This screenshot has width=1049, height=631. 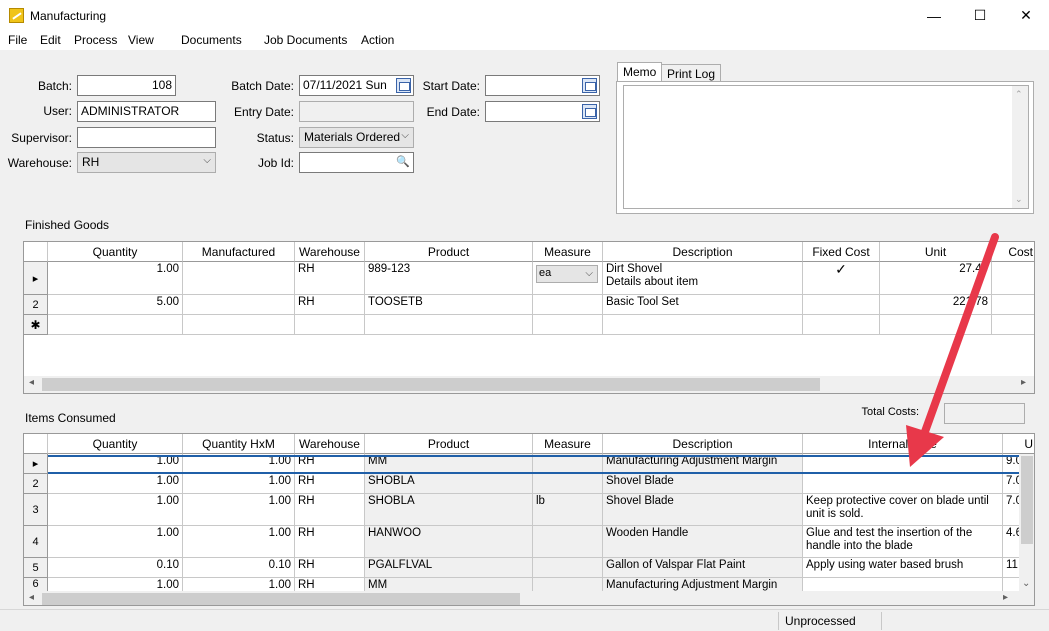 I want to click on cell-product: MM, so click(x=449, y=464).